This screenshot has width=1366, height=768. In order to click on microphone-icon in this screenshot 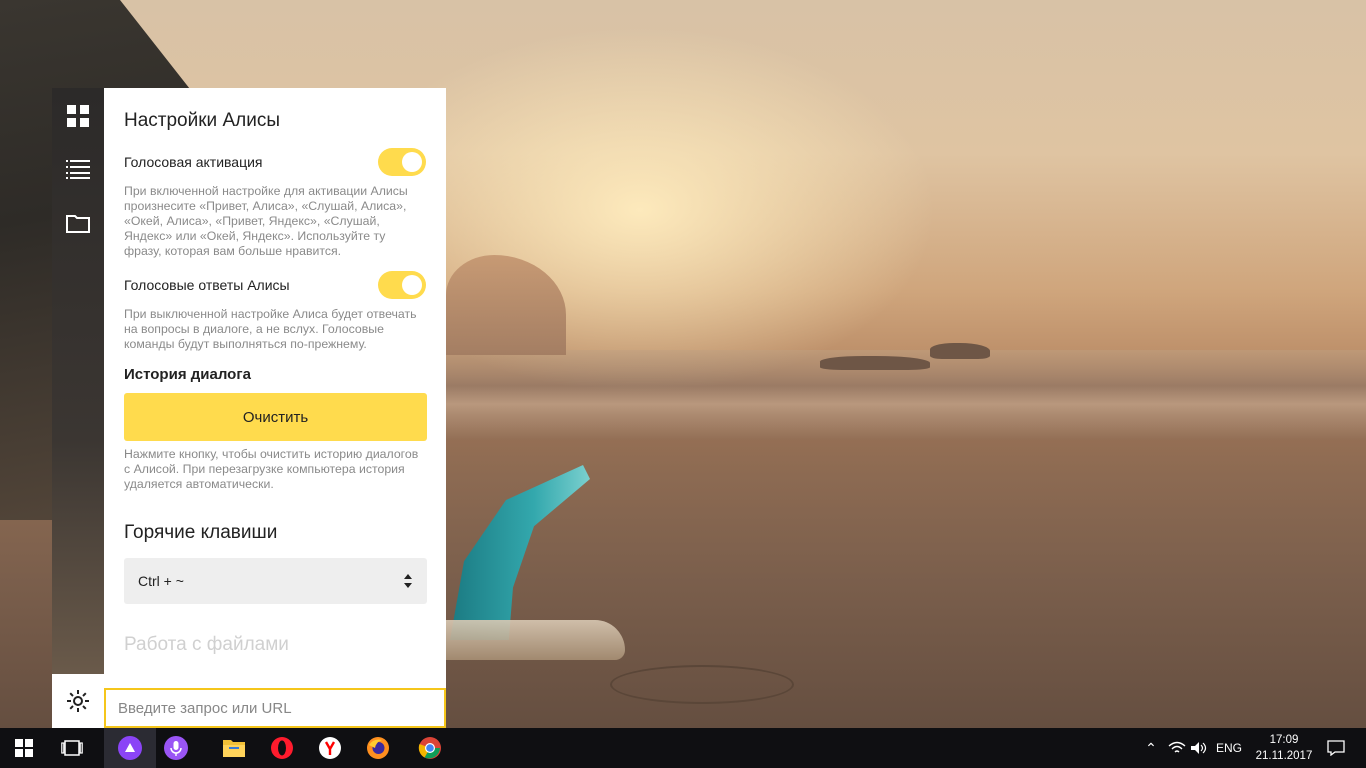, I will do `click(176, 748)`.